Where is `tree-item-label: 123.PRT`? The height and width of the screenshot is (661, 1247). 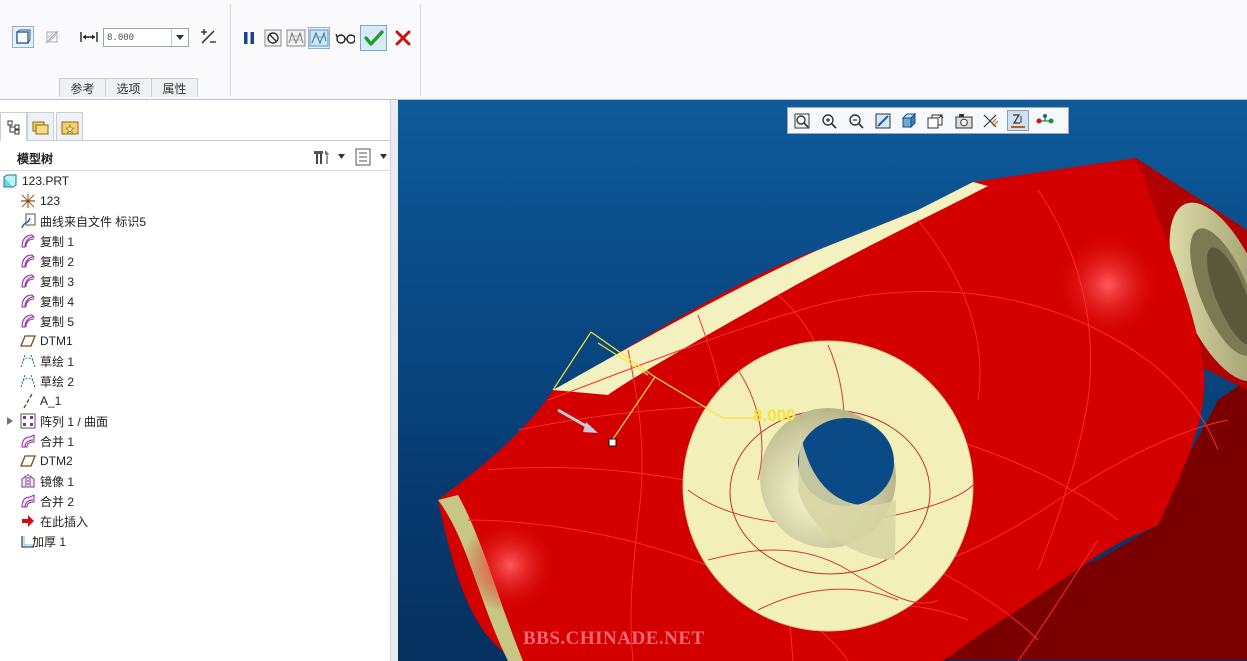 tree-item-label: 123.PRT is located at coordinates (46, 181).